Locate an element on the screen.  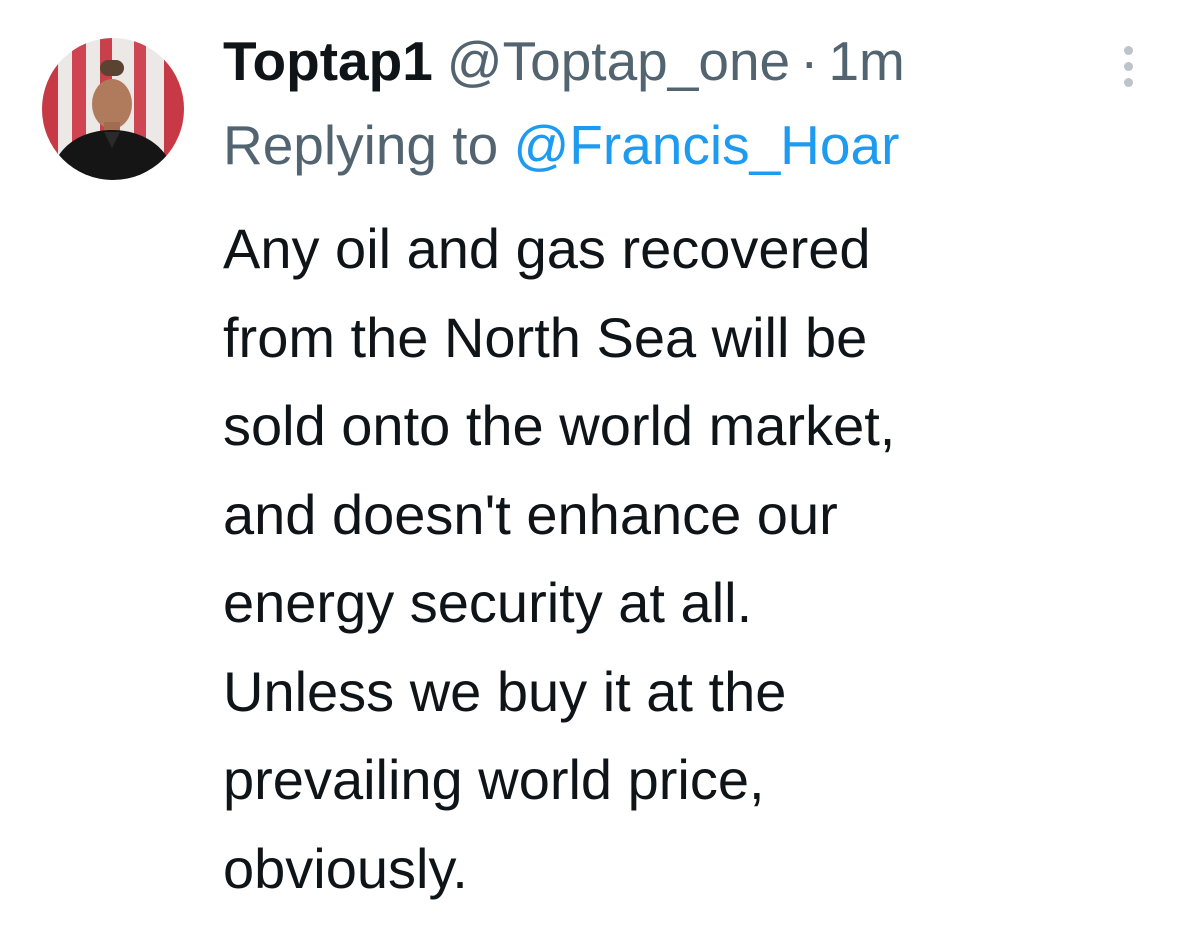
mention-link: @Francis_Hoar is located at coordinates (706, 145).